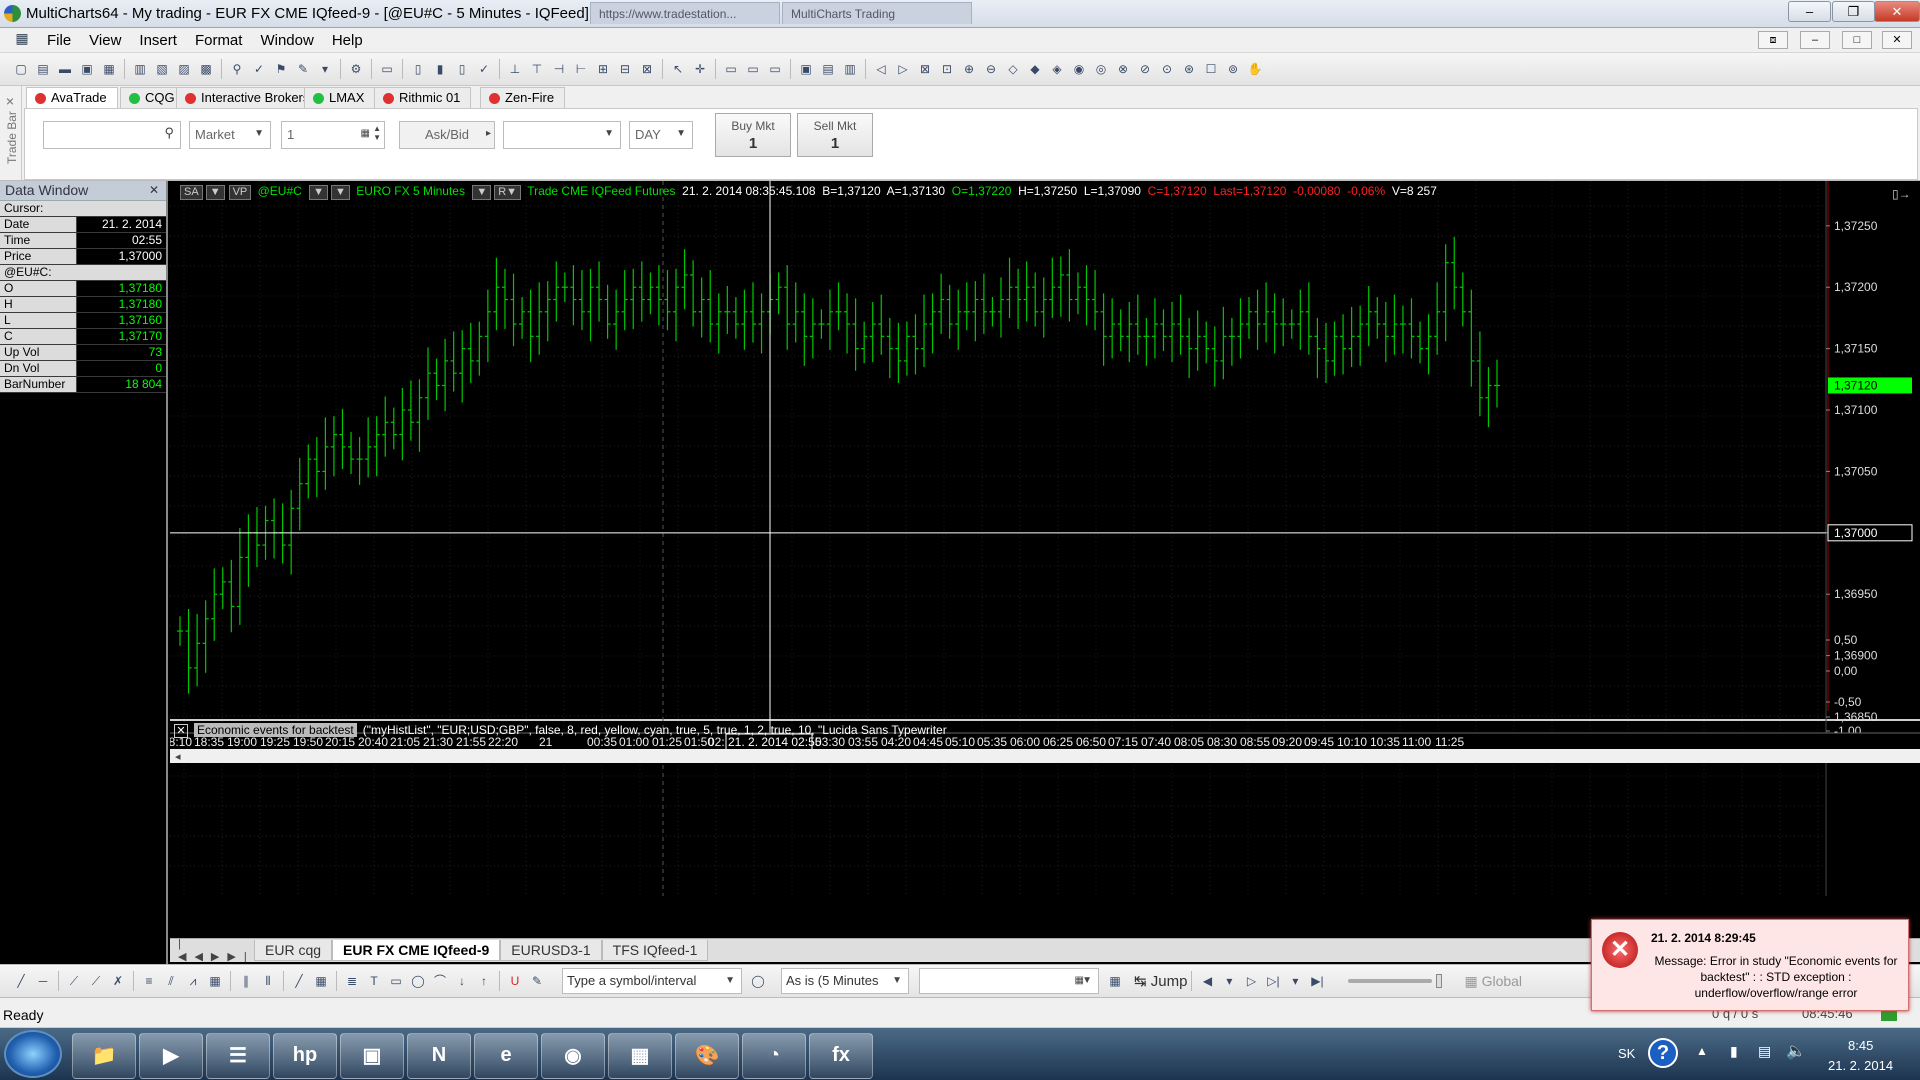 The height and width of the screenshot is (1080, 1920). I want to click on magnet-icon: U, so click(515, 981).